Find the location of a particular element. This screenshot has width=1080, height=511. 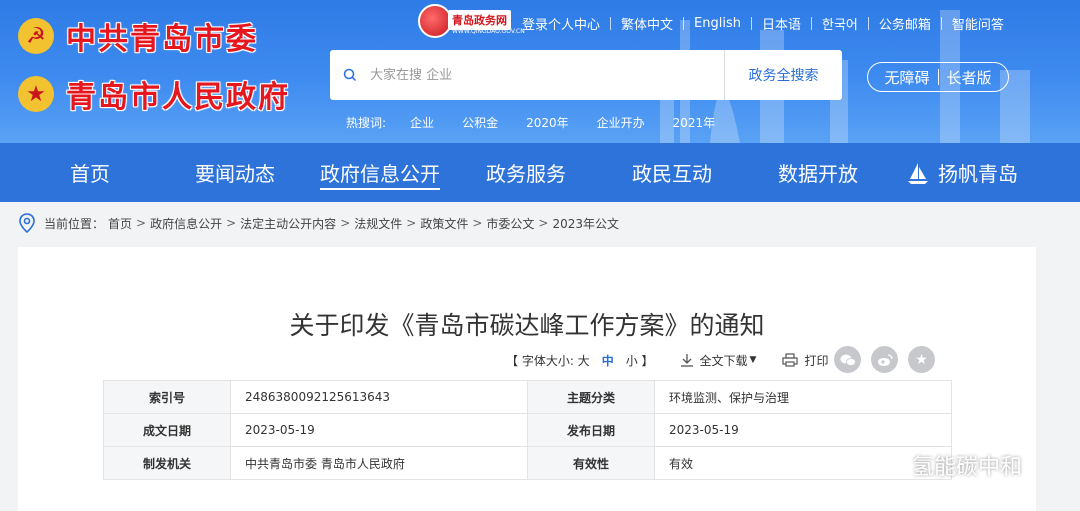

meta-value: 2486380092125613643 is located at coordinates (379, 397).